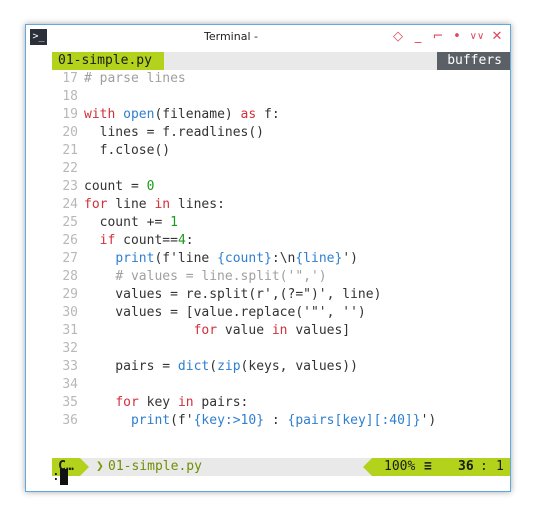 The image size is (534, 517). Describe the element at coordinates (56, 476) in the screenshot. I see `command-prompt: :` at that location.